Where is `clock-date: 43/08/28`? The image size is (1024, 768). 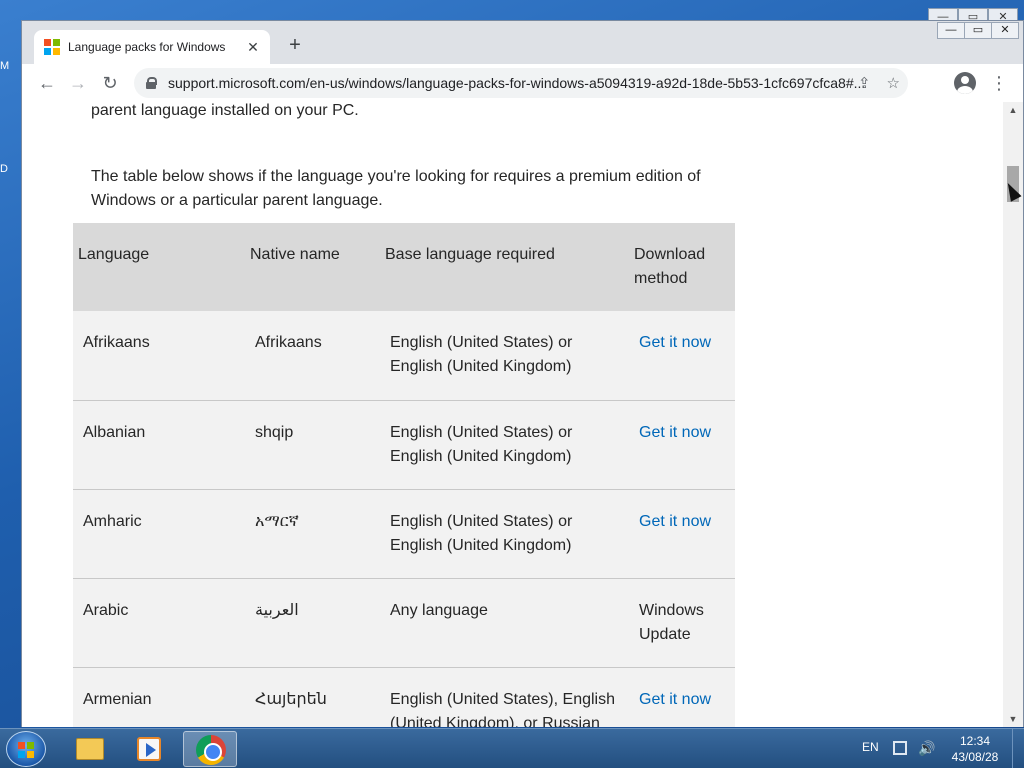
clock-date: 43/08/28 is located at coordinates (975, 757).